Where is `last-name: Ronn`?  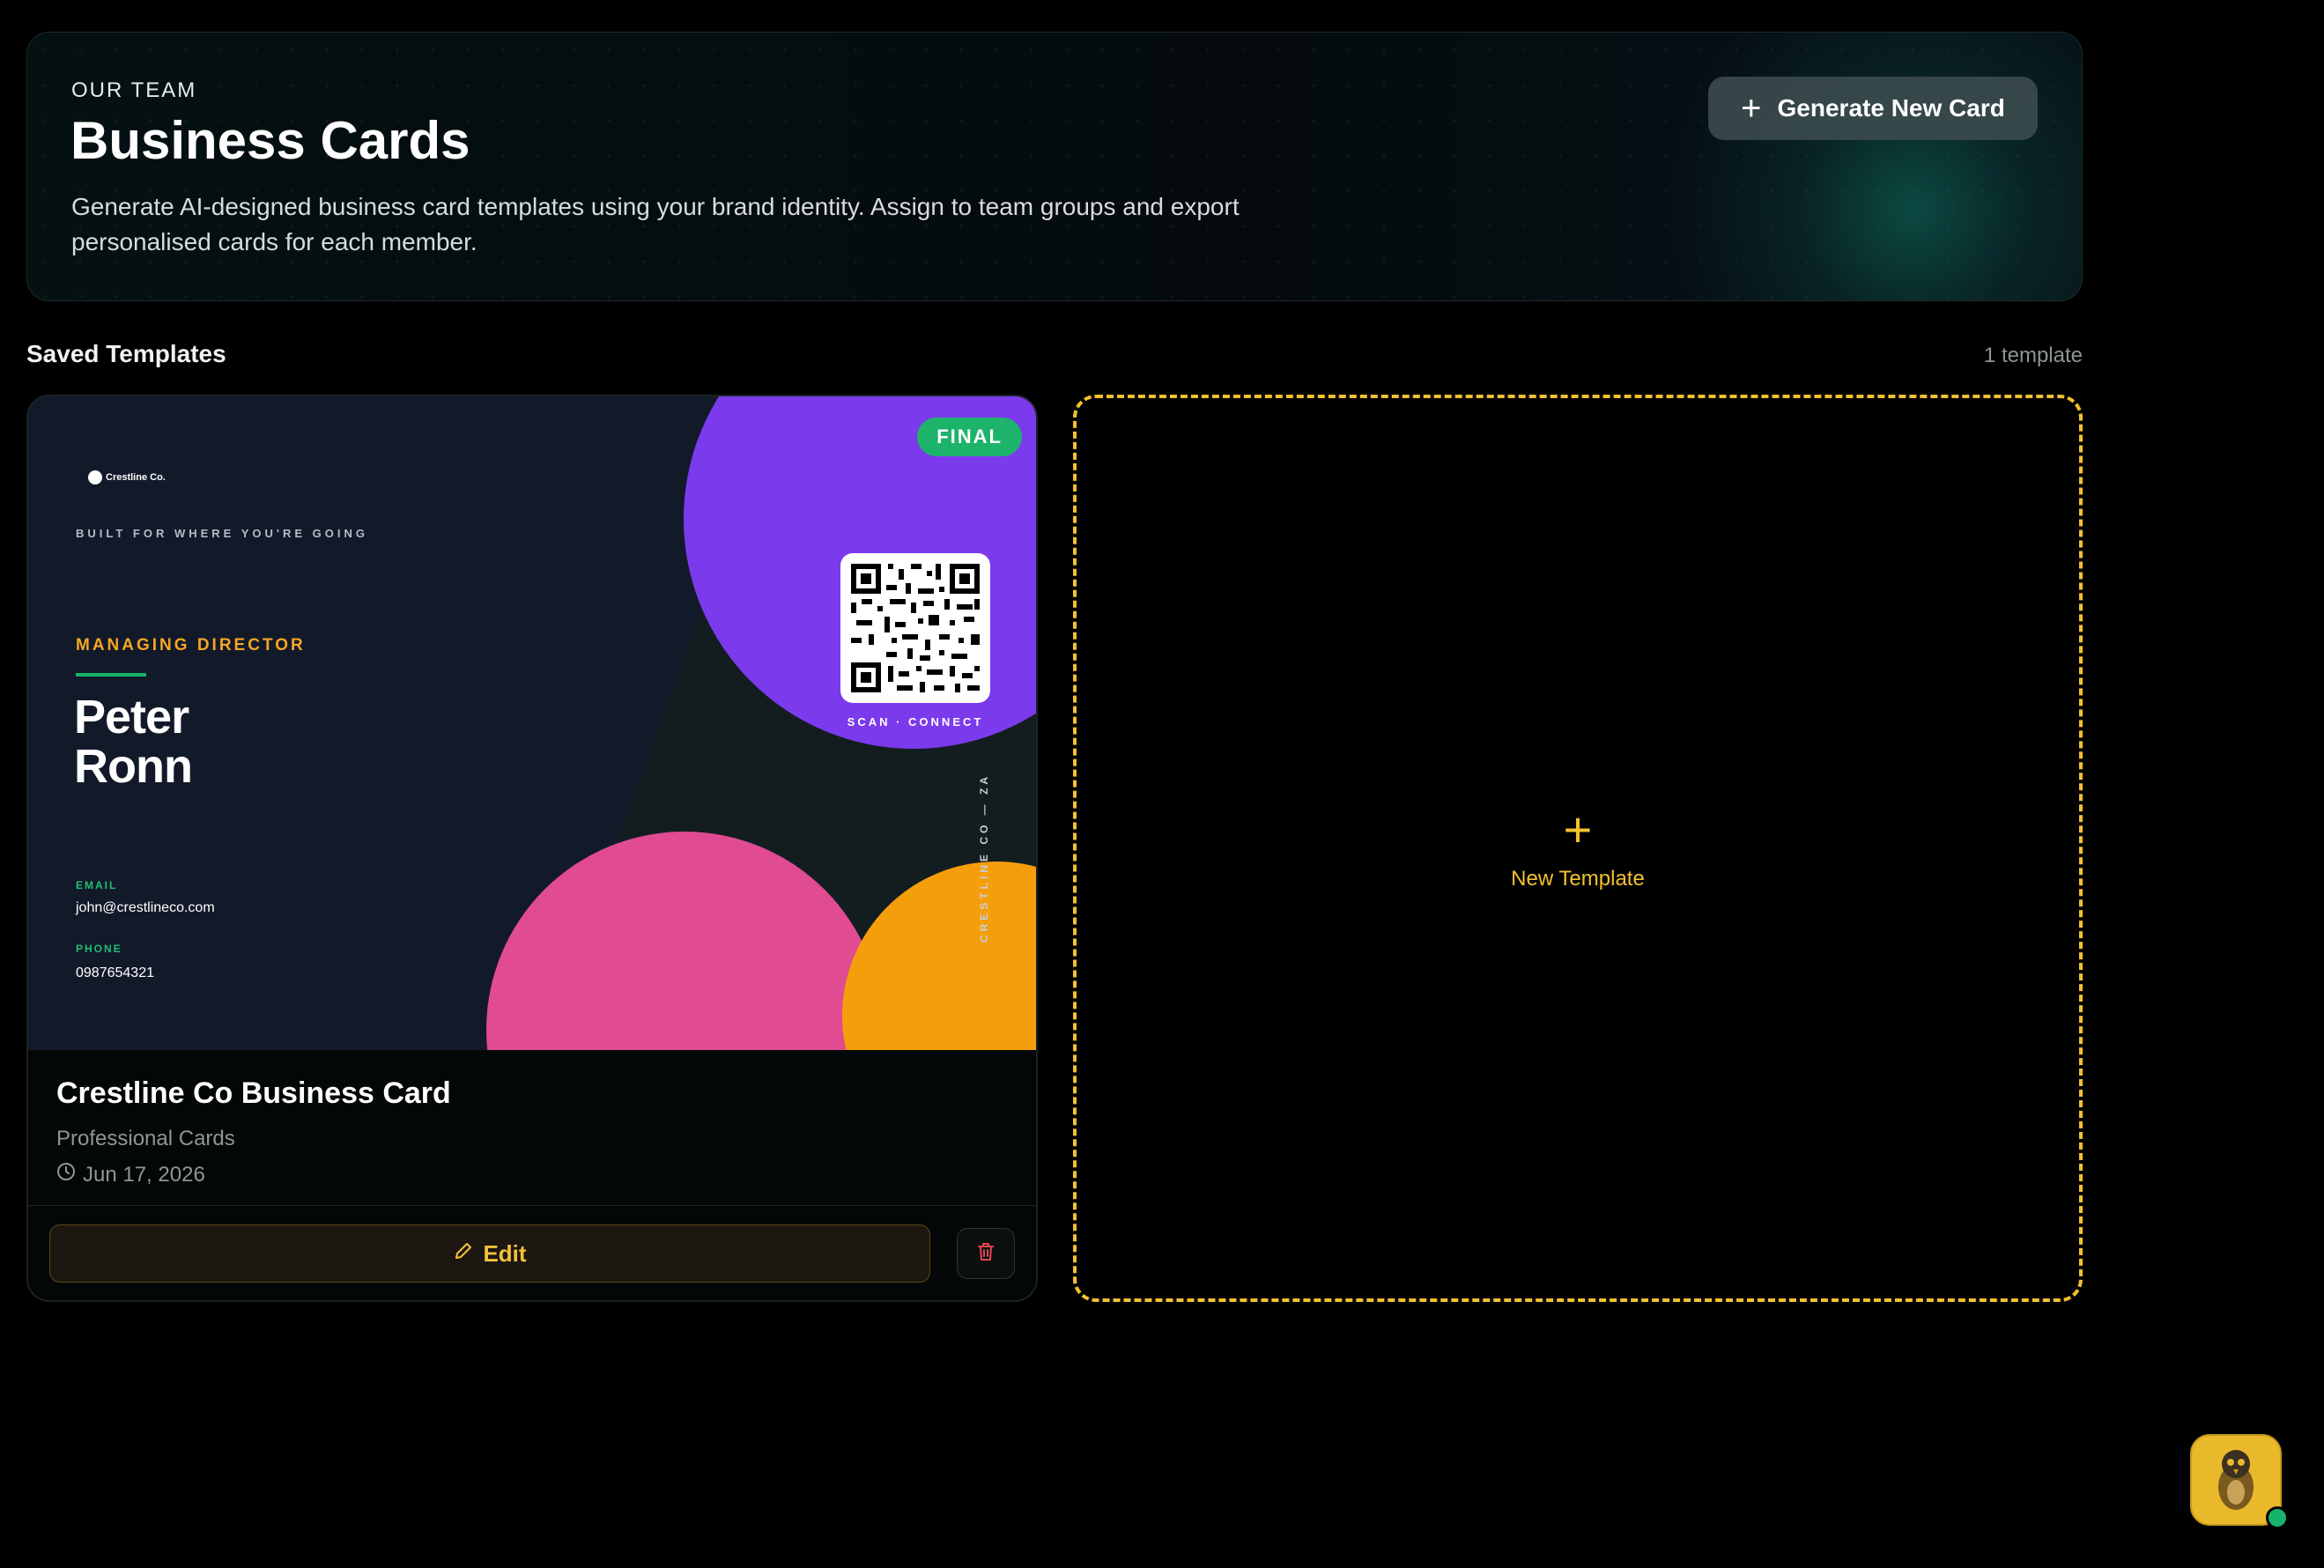 last-name: Ronn is located at coordinates (133, 766).